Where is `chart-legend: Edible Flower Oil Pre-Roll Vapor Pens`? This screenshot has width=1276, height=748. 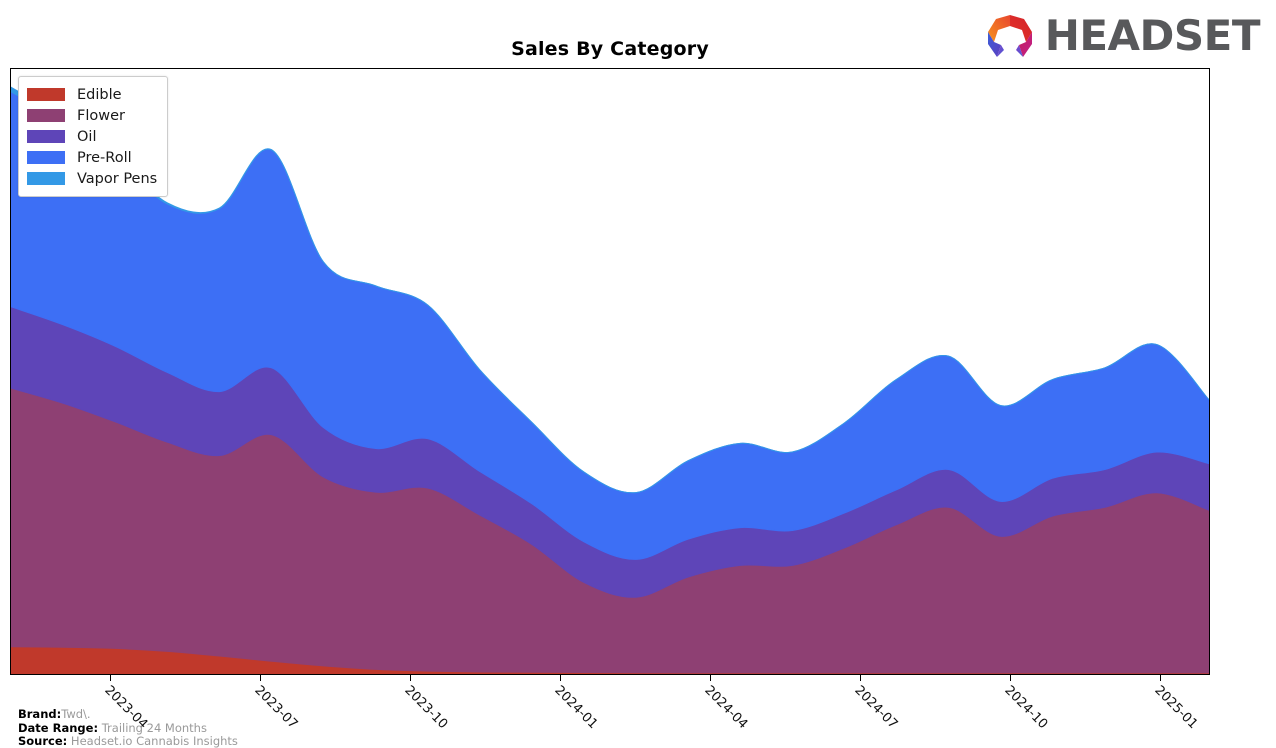 chart-legend: Edible Flower Oil Pre-Roll Vapor Pens is located at coordinates (93, 136).